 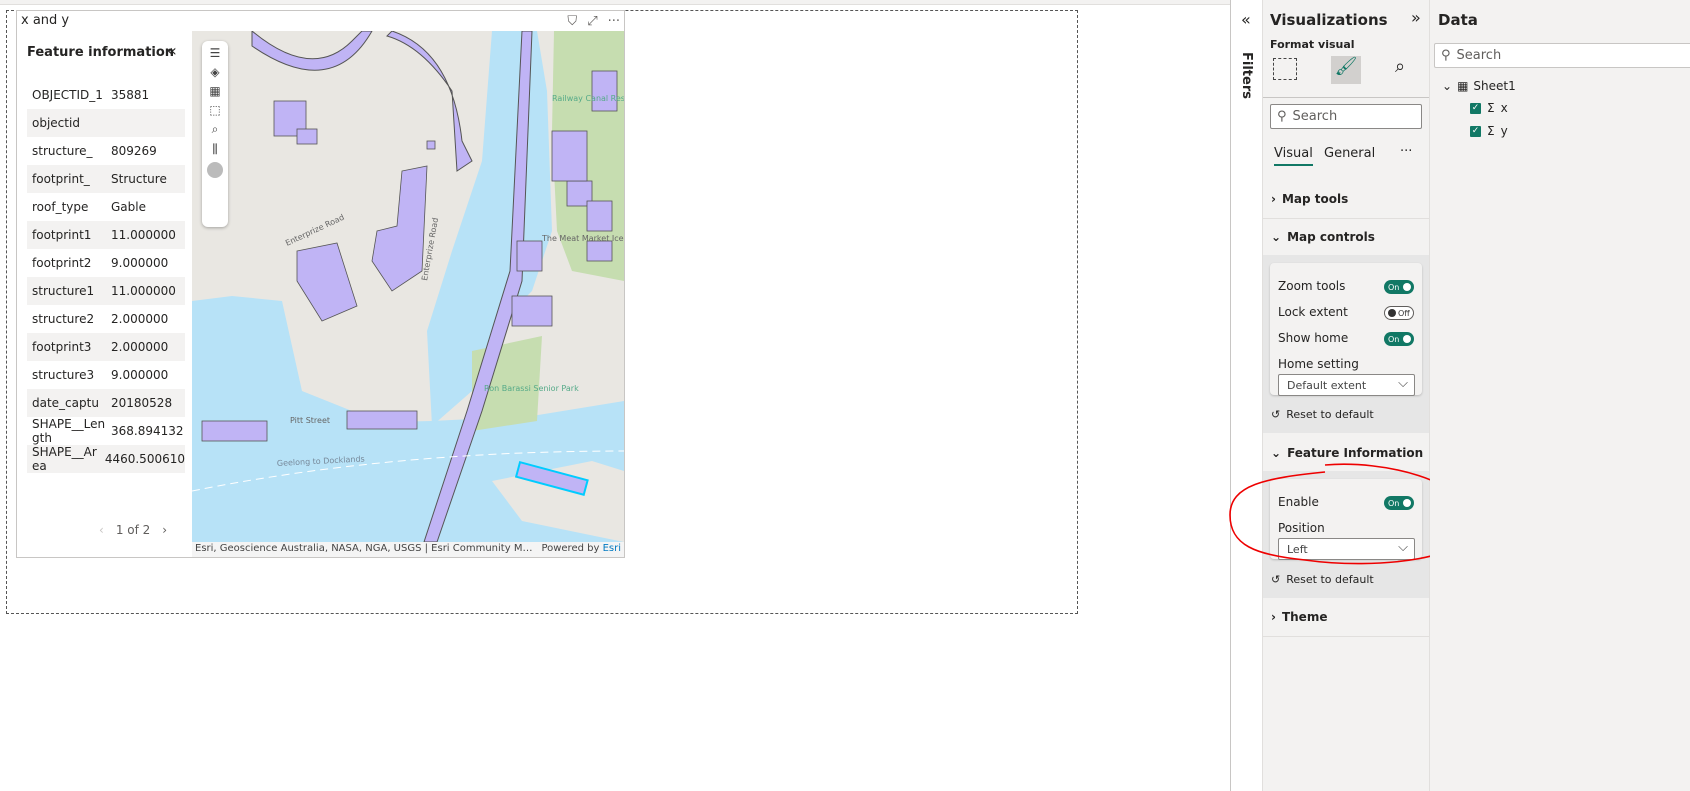 I want to click on prev-page-button: ‹, so click(x=101, y=530).